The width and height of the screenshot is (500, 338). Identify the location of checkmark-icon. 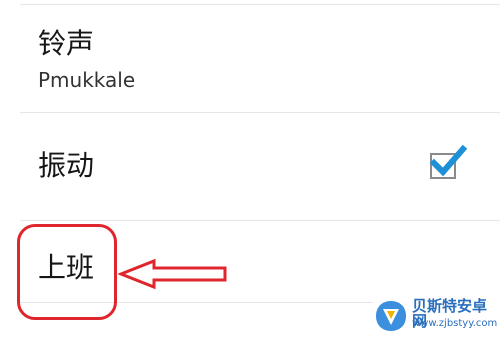
(448, 161).